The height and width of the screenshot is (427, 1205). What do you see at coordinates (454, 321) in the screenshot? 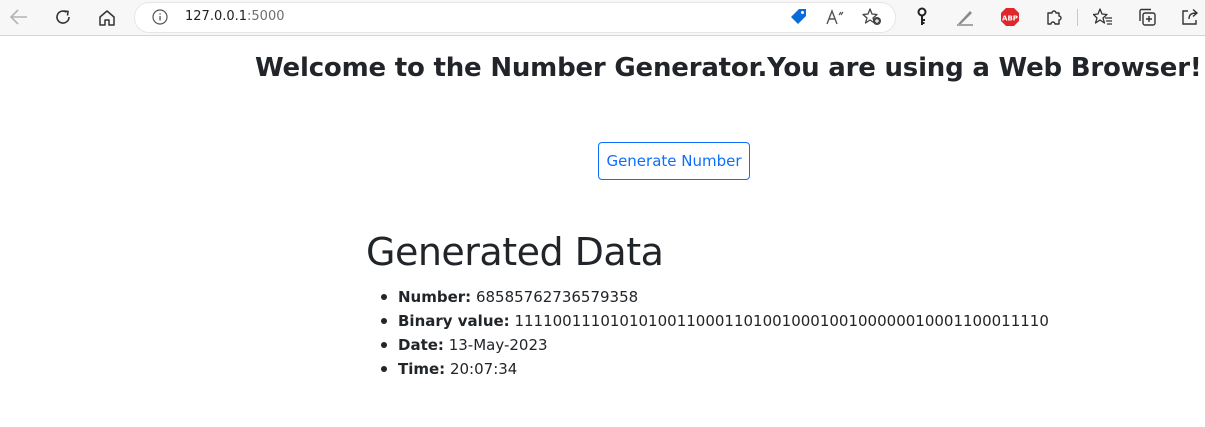
I see `binary-label: Binary value:` at bounding box center [454, 321].